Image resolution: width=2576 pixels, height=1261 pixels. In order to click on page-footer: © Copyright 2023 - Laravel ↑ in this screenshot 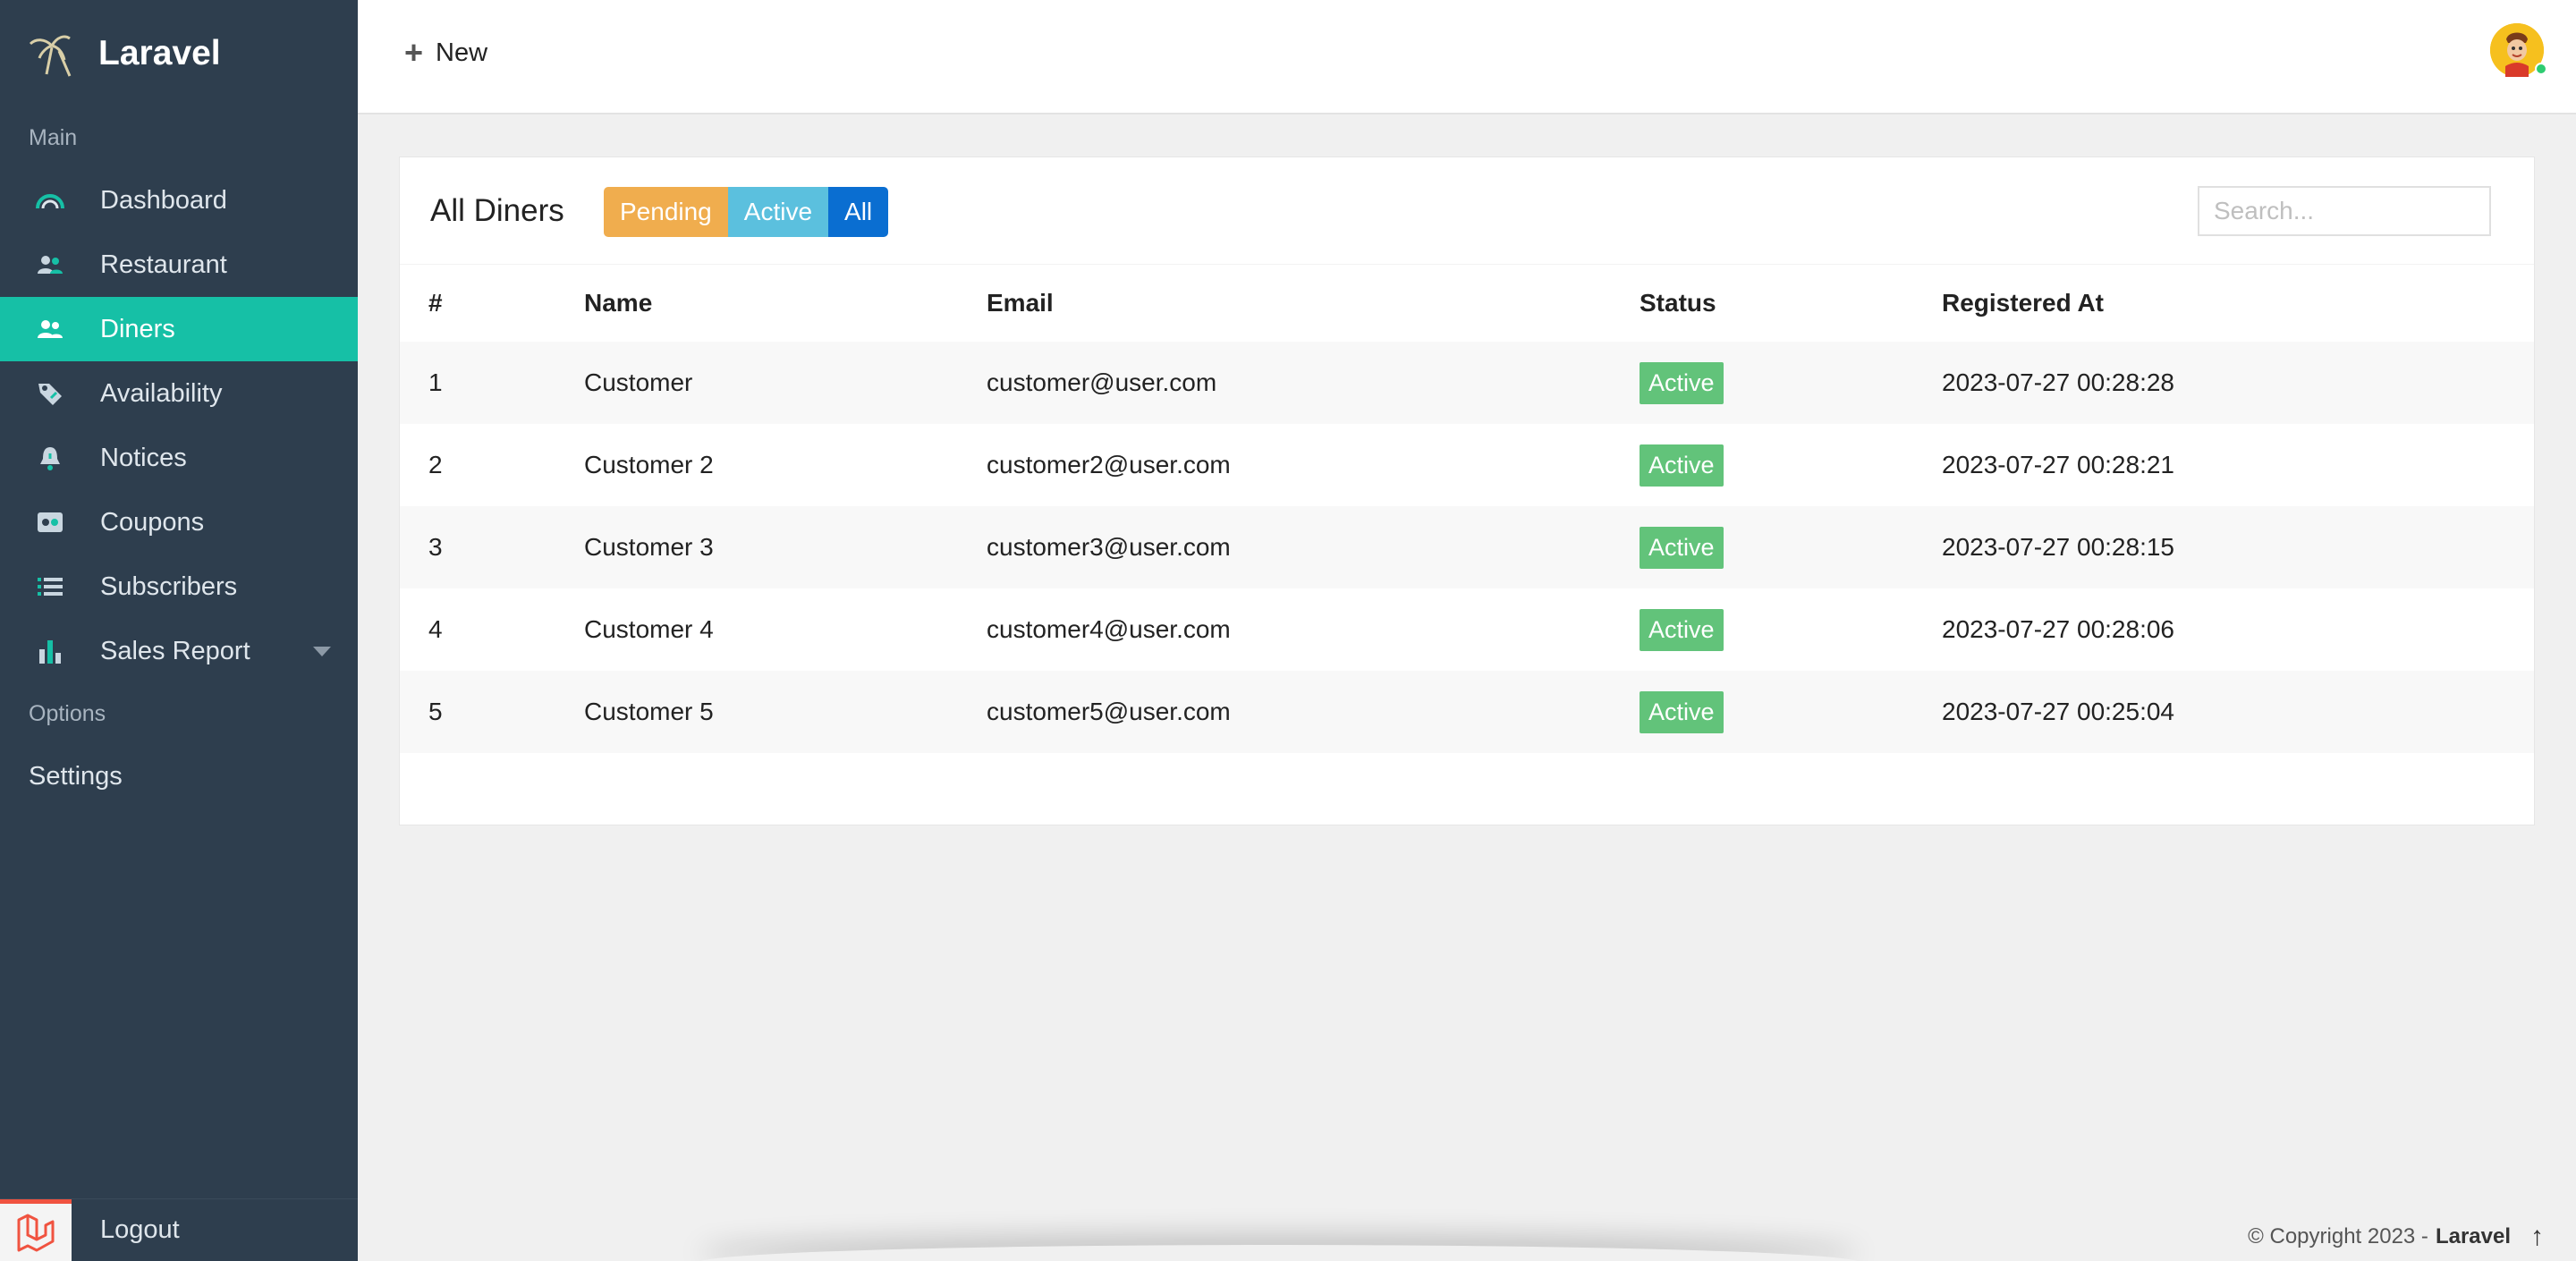, I will do `click(2396, 1237)`.